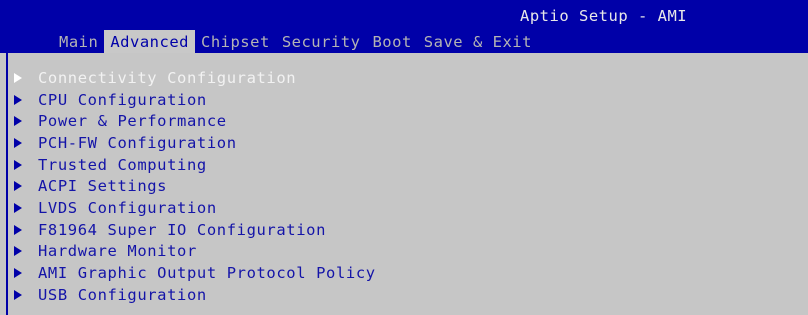  I want to click on tab-chipset: Chipset, so click(235, 41).